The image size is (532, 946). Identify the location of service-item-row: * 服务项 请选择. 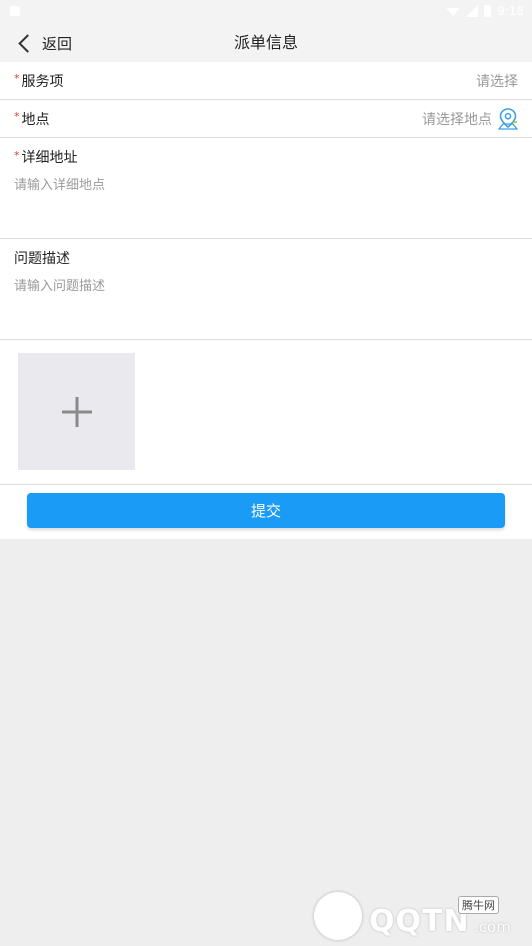
(266, 81).